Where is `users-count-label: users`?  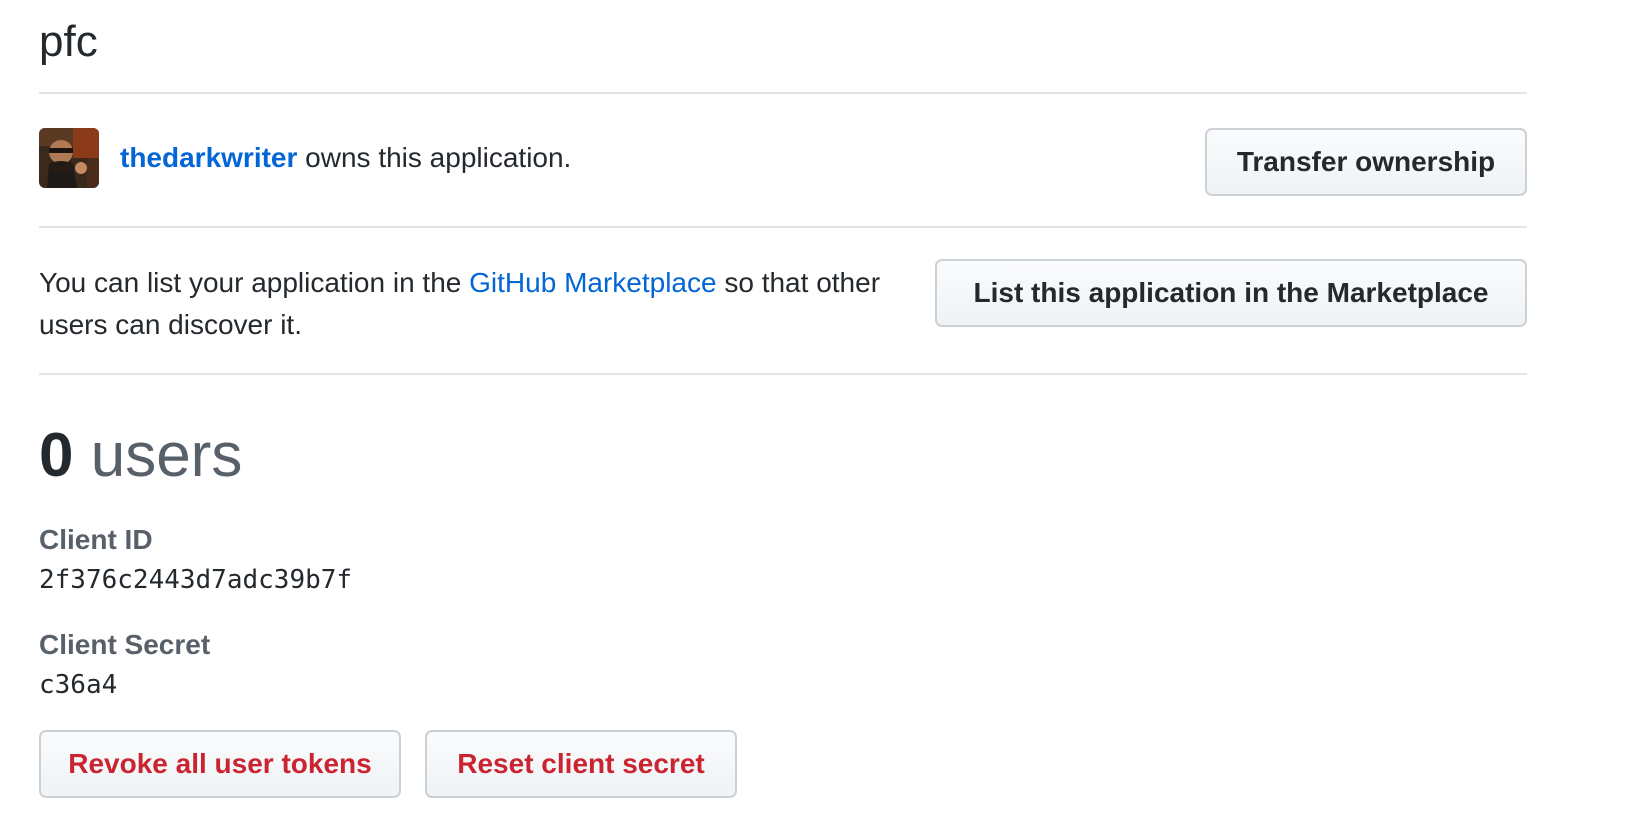
users-count-label: users is located at coordinates (166, 455).